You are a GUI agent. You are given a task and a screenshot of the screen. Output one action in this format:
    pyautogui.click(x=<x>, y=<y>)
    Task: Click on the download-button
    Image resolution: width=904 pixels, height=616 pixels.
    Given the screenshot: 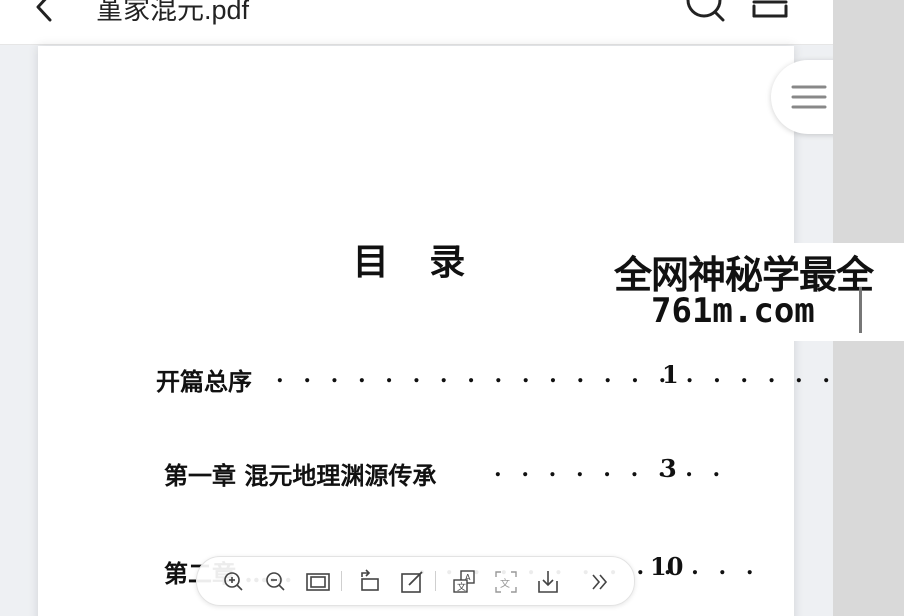 What is the action you would take?
    pyautogui.click(x=548, y=582)
    